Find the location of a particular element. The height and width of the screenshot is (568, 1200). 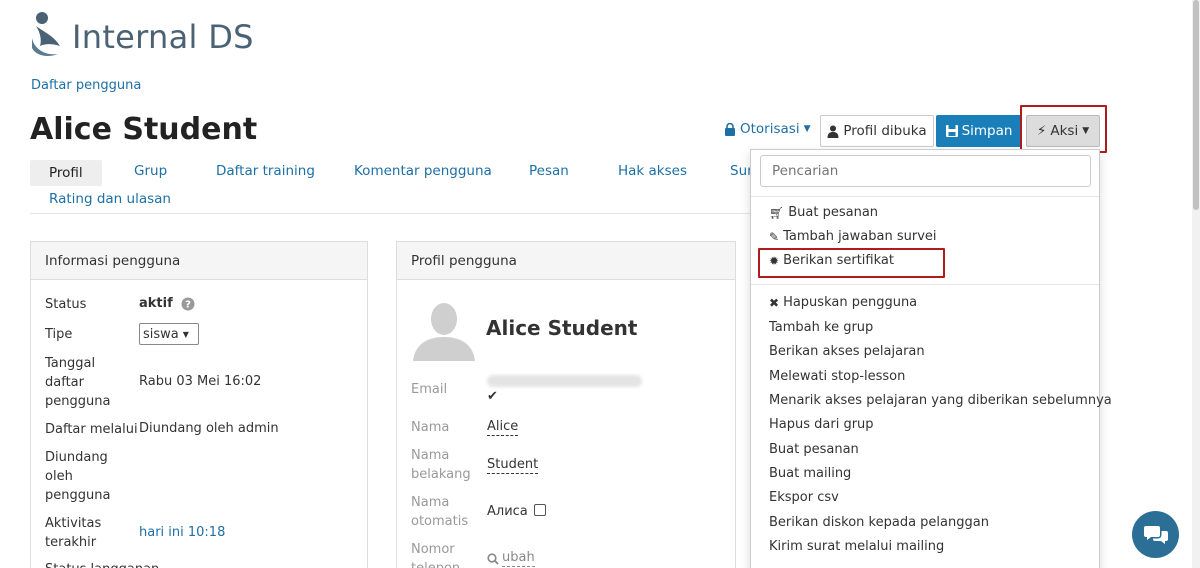

last-name-value: Student is located at coordinates (513, 465).